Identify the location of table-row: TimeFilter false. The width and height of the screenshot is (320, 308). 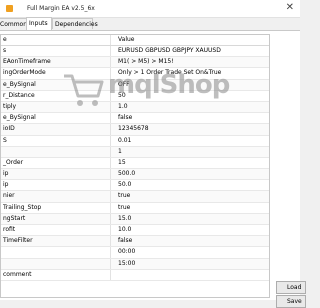
(135, 242).